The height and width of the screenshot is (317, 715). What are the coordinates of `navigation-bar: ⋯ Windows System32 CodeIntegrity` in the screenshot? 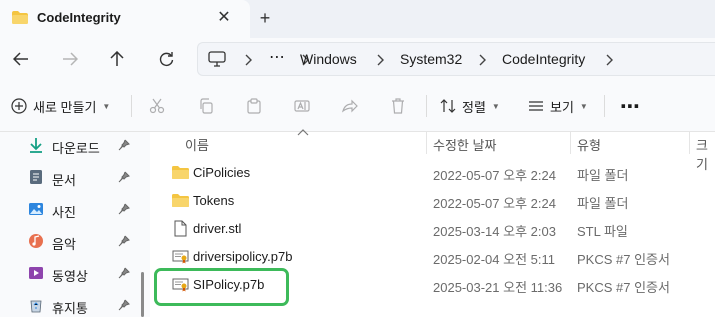 It's located at (357, 59).